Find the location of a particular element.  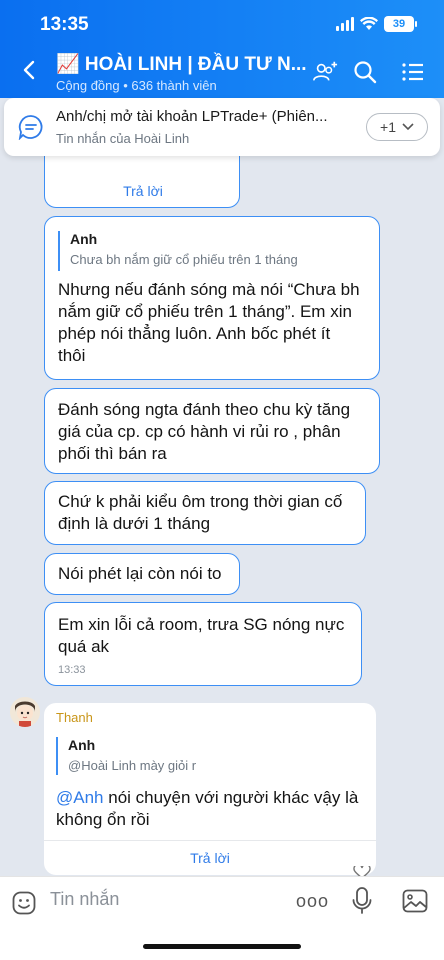

avatar is located at coordinates (25, 712).